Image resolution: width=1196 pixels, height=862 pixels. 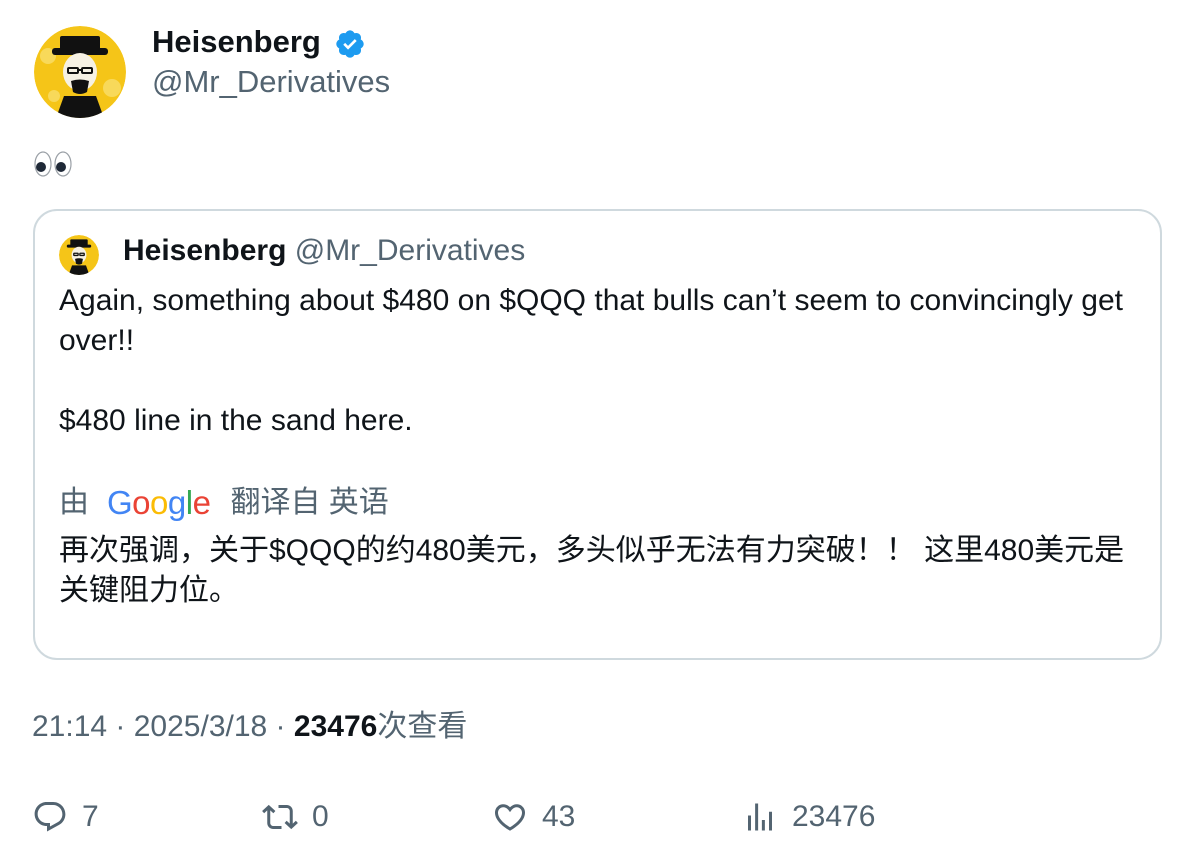 I want to click on reply-icon, so click(x=50, y=817).